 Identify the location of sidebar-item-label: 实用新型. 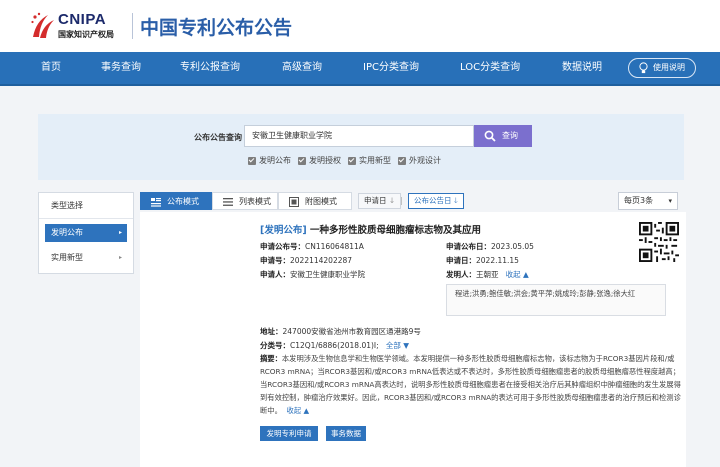
(67, 257).